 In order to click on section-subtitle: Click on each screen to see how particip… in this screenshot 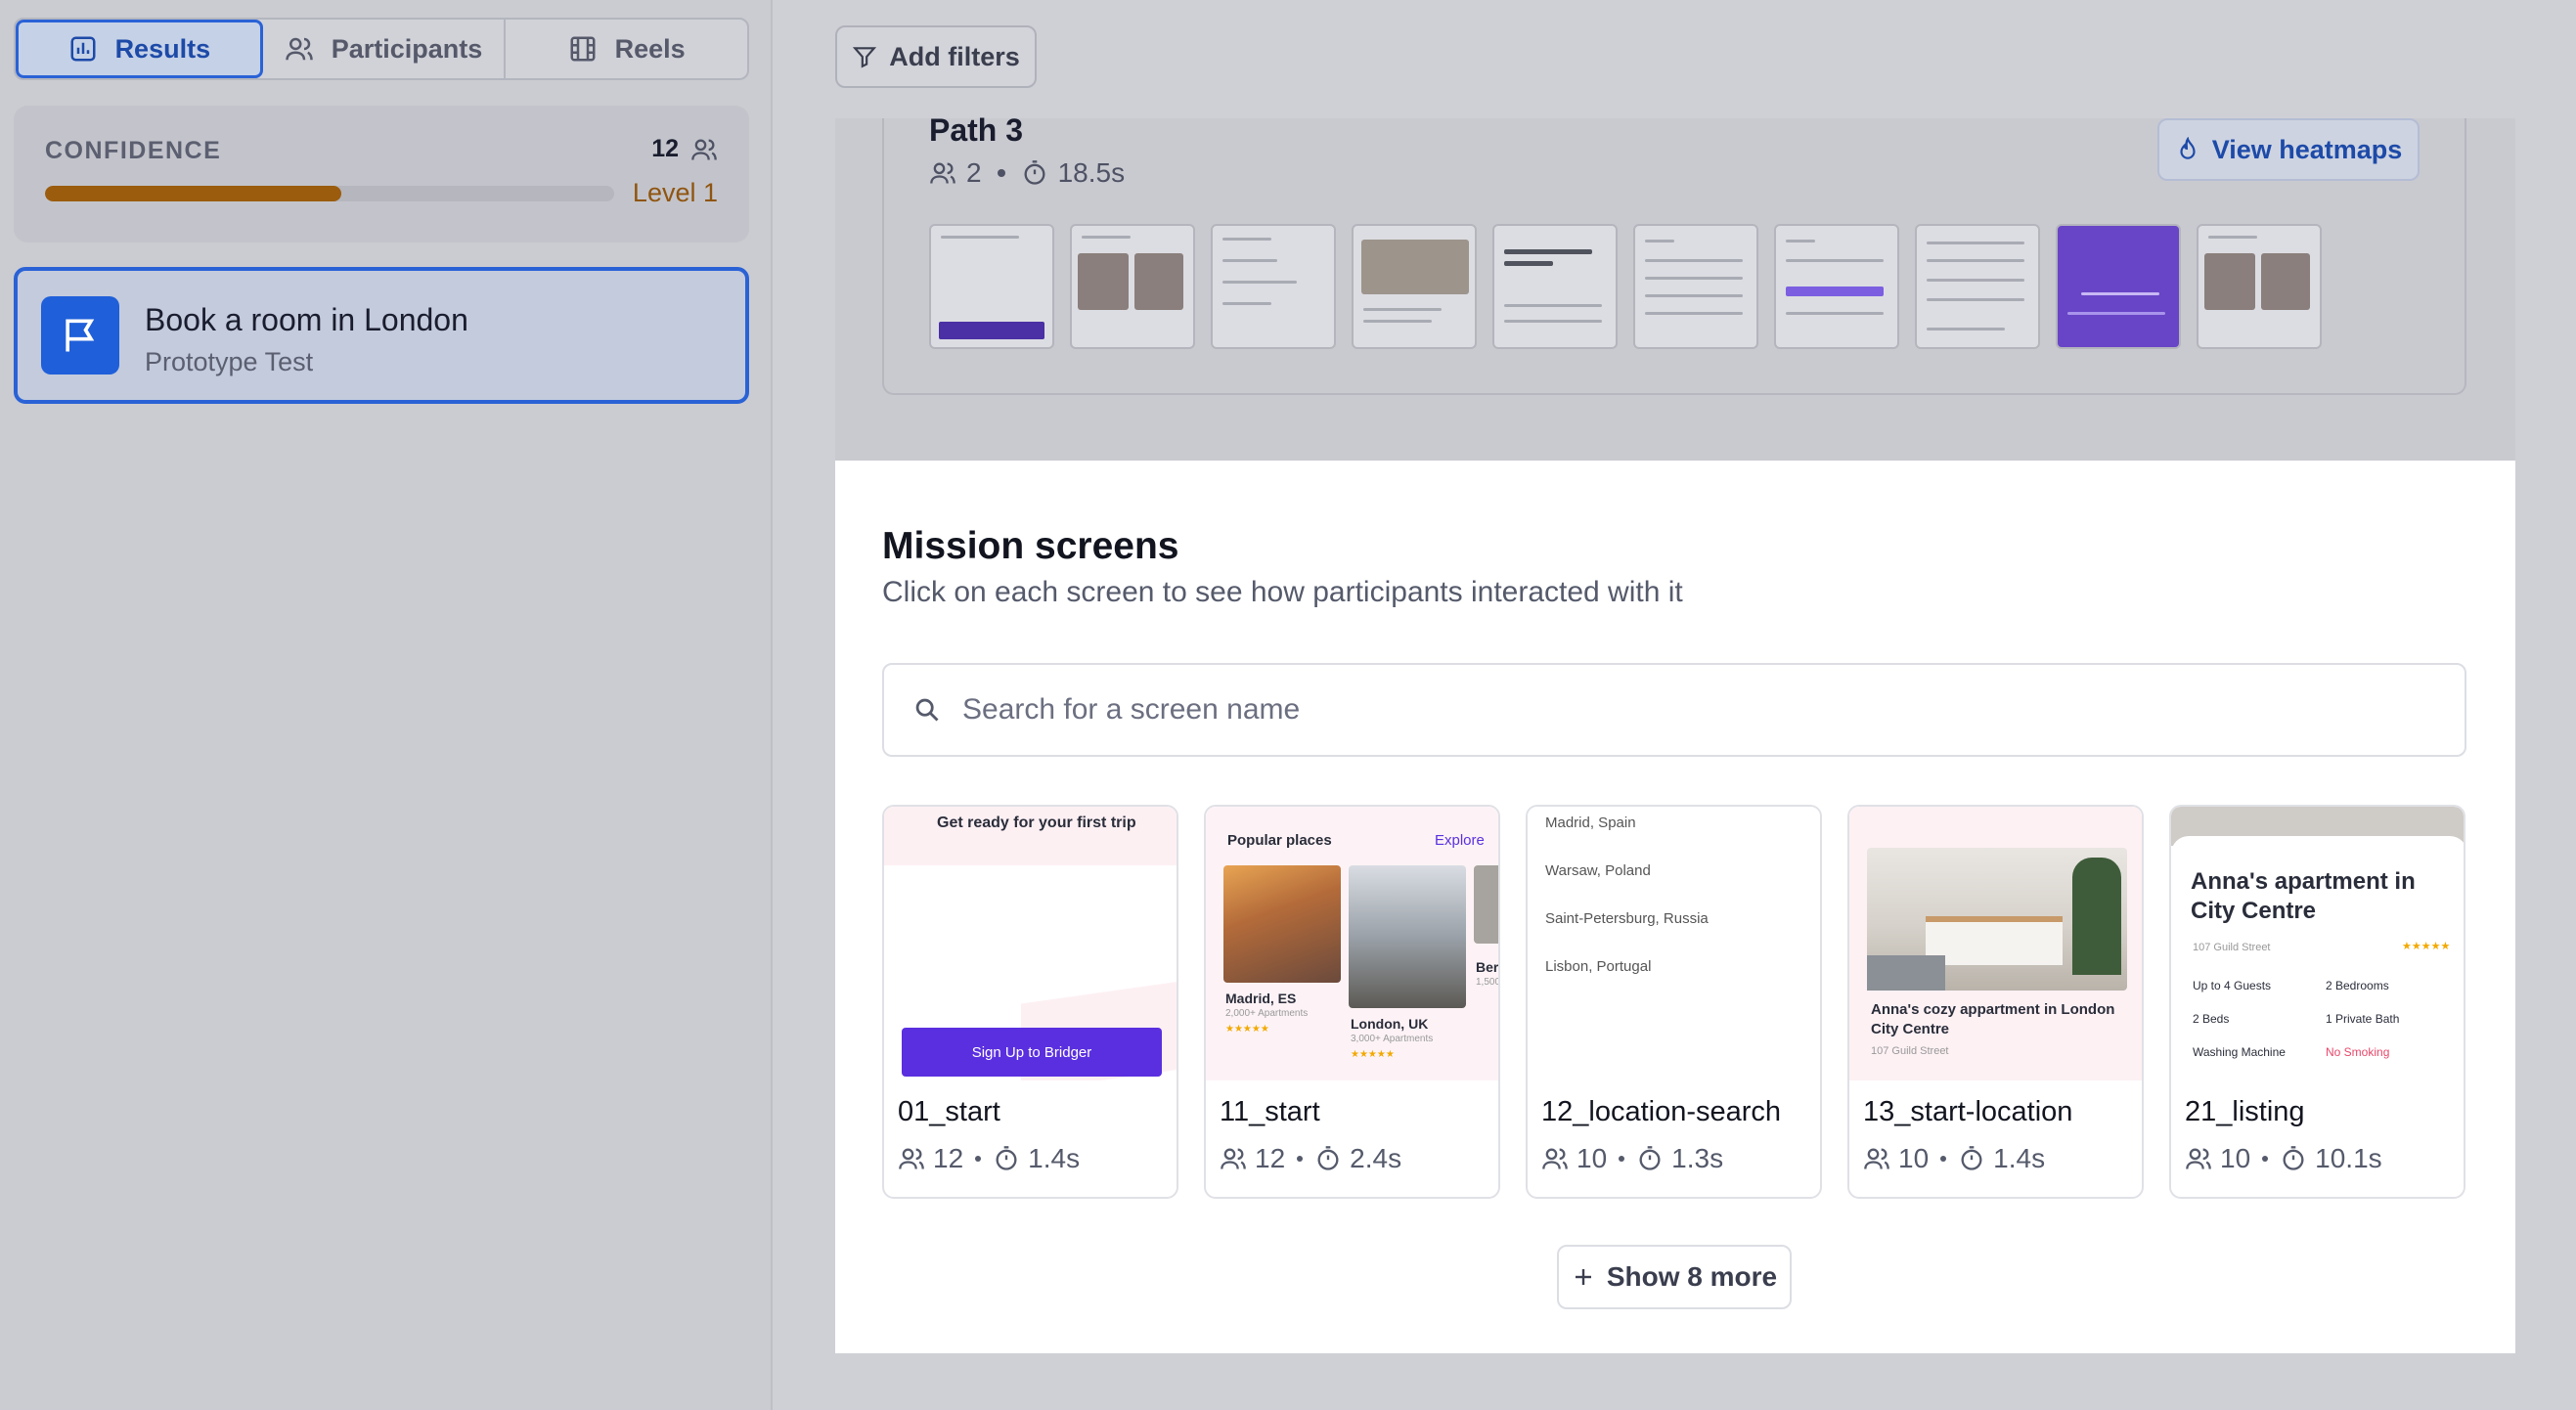, I will do `click(1282, 592)`.